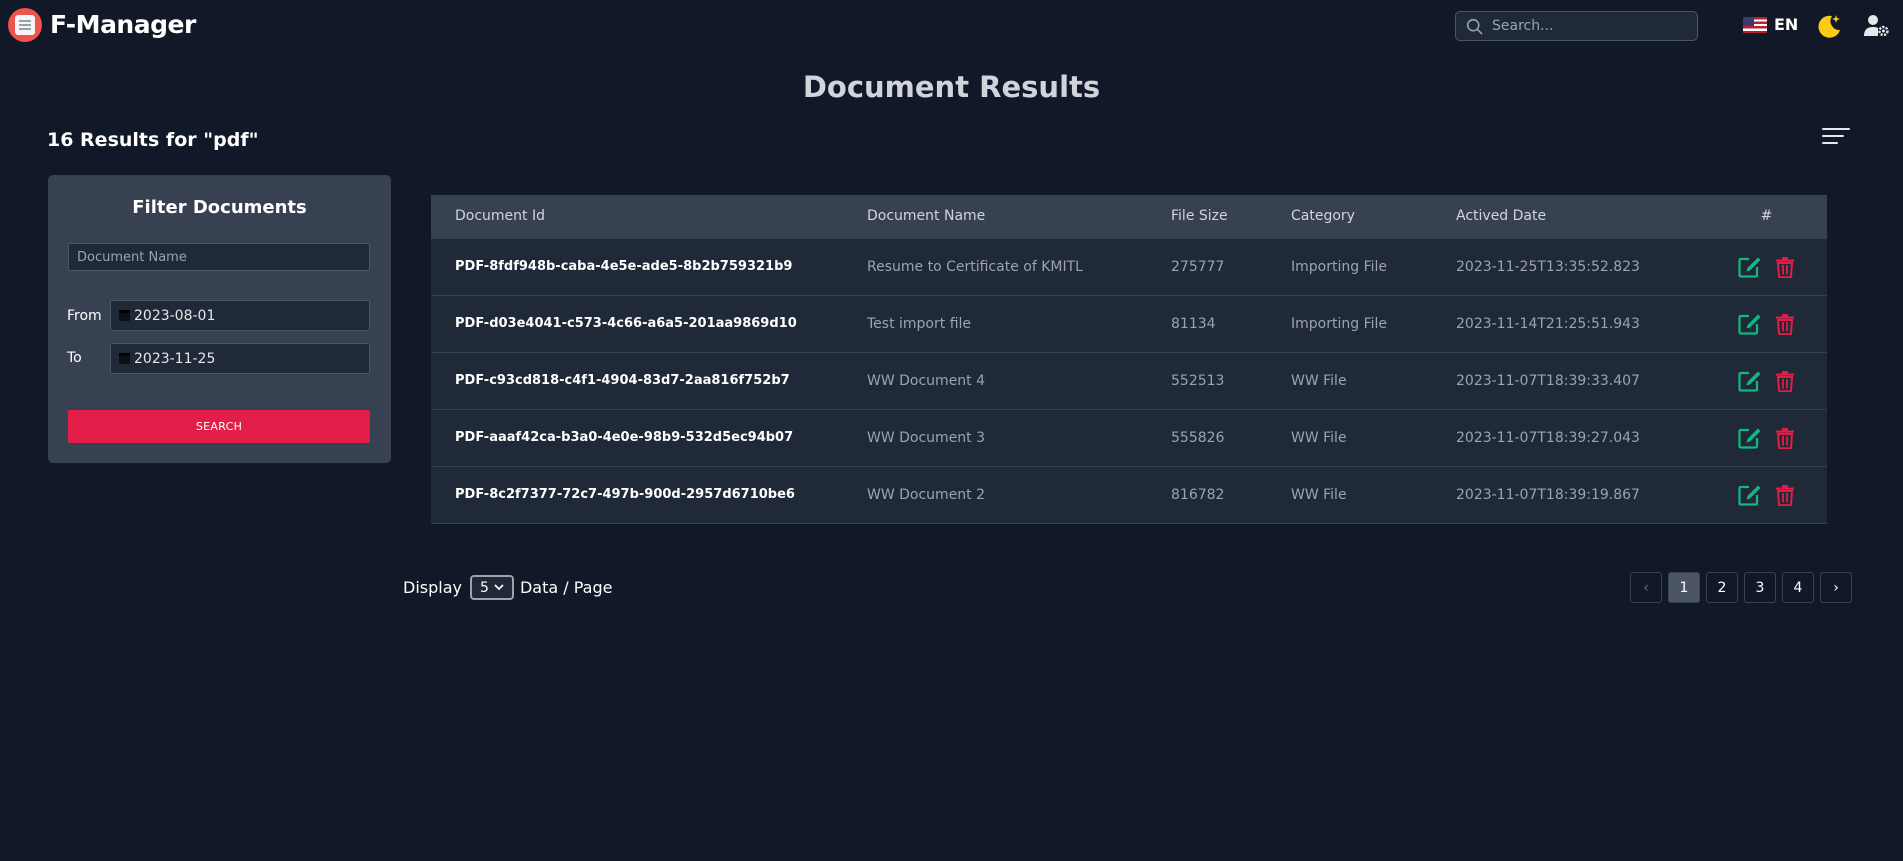 Image resolution: width=1903 pixels, height=861 pixels. I want to click on actived-date-cell: 2023-11-07T18:39:19.867, so click(1548, 494).